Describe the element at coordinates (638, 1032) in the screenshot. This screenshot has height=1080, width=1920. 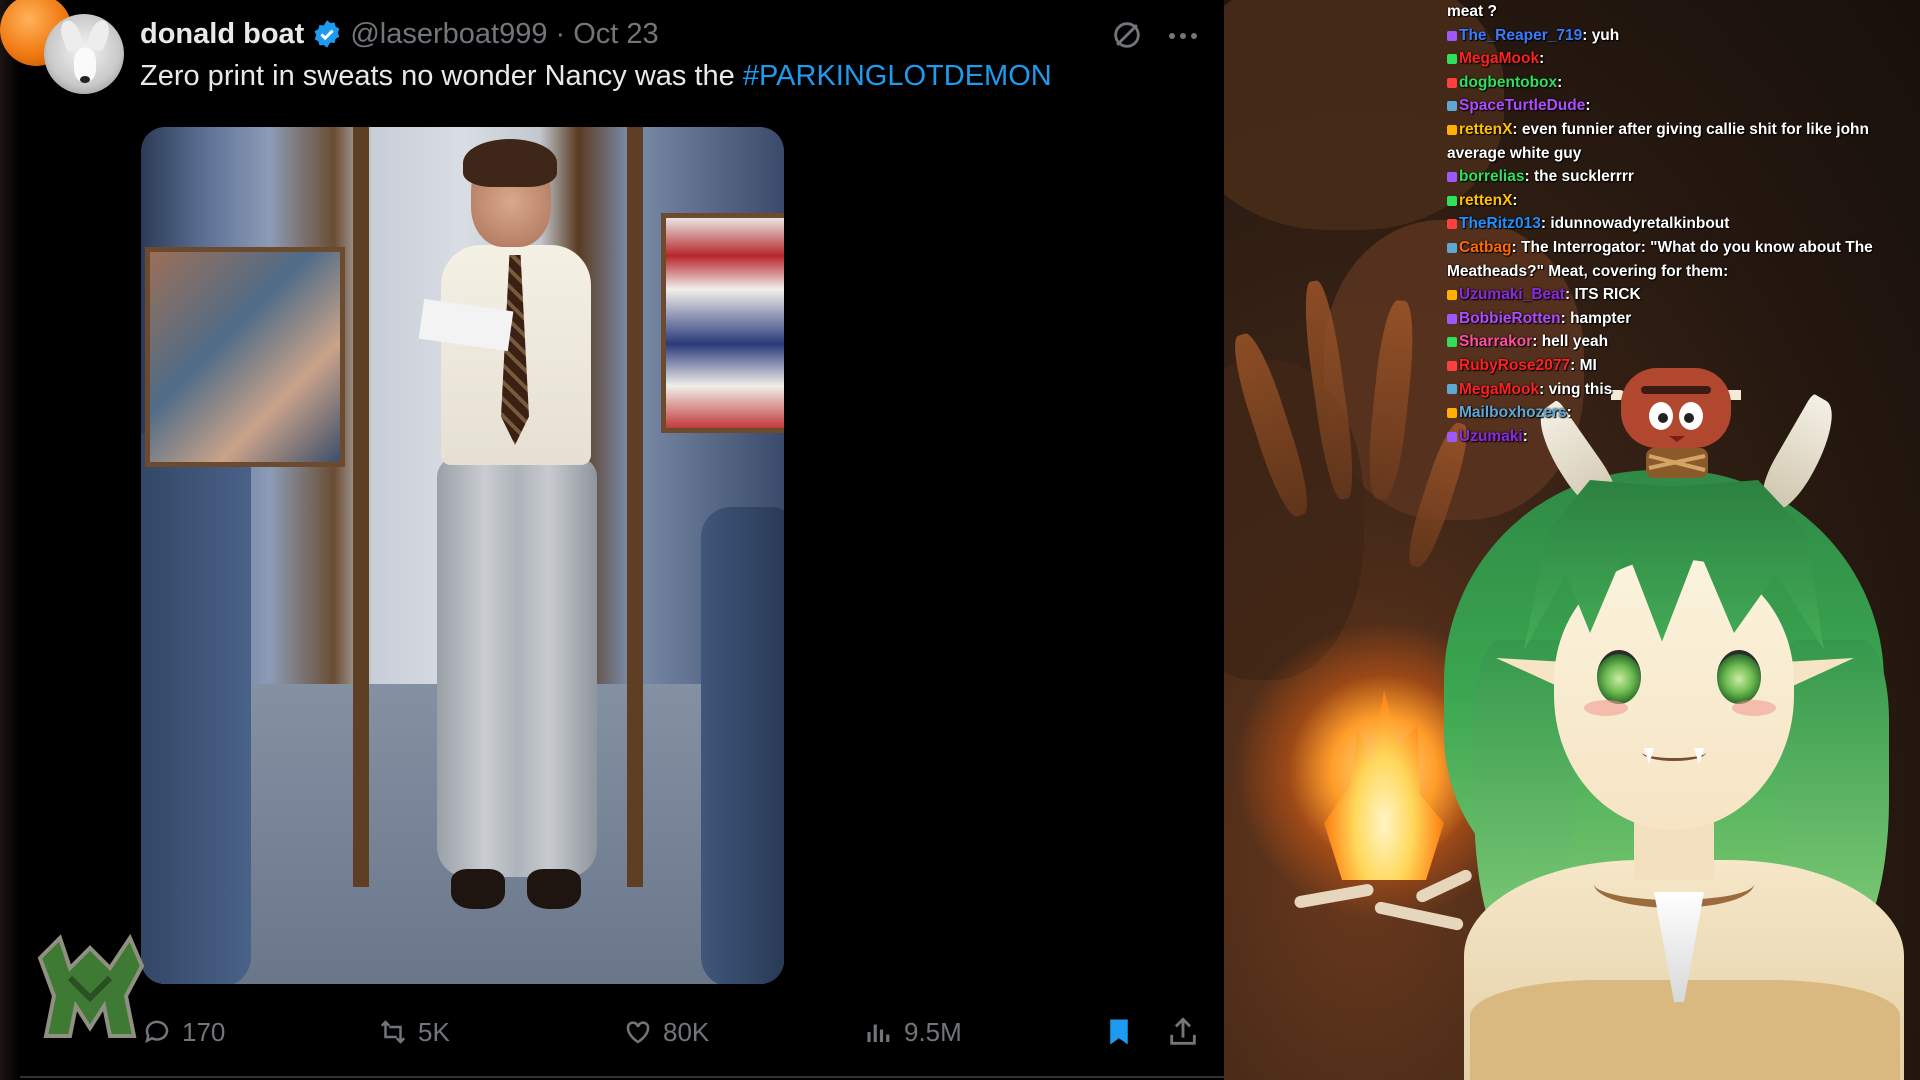
I see `like-icon` at that location.